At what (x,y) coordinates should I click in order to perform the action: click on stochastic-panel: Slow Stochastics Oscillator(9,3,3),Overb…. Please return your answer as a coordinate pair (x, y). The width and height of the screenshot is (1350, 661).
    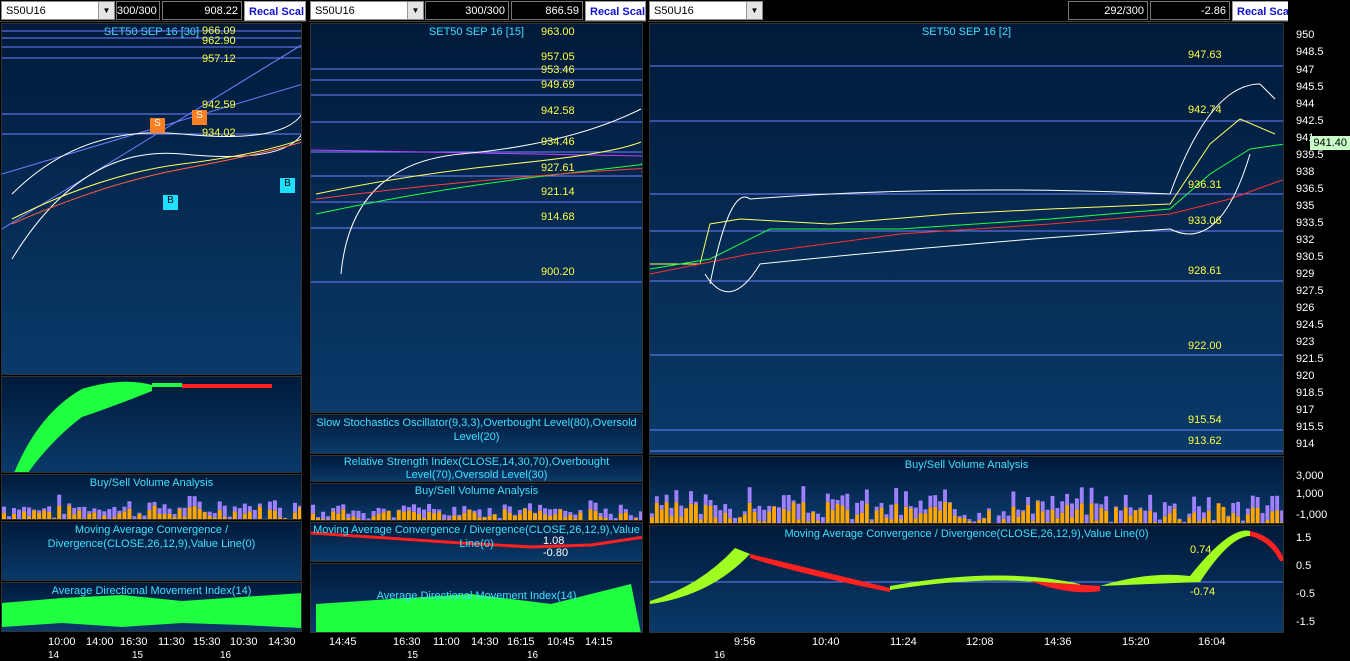
    Looking at the image, I should click on (476, 434).